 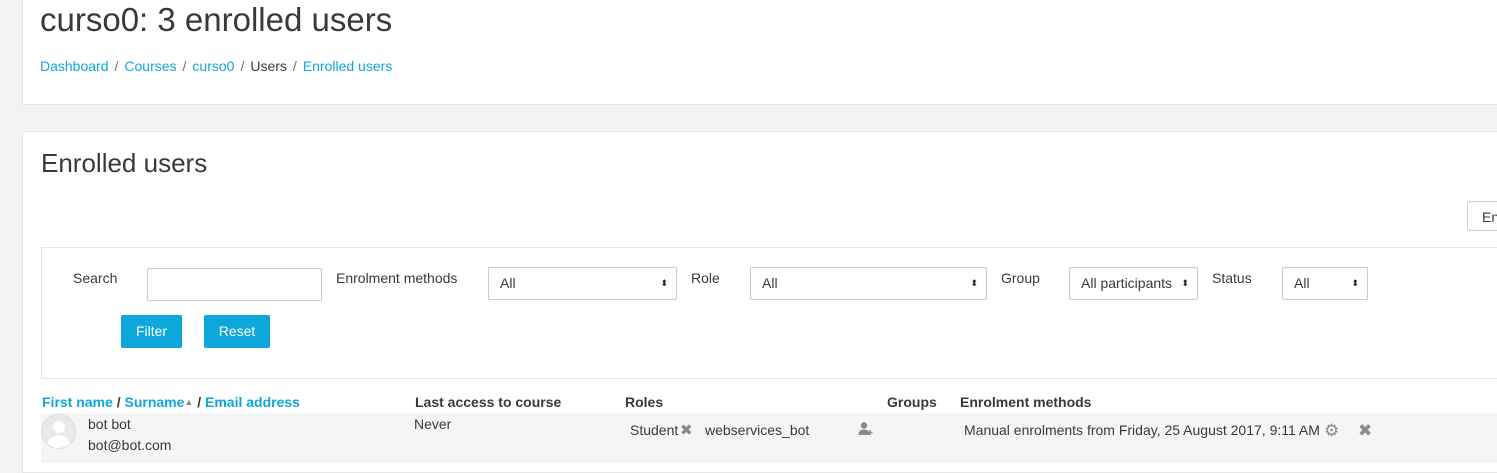 I want to click on group-select: All participants ⬍, so click(x=1133, y=283).